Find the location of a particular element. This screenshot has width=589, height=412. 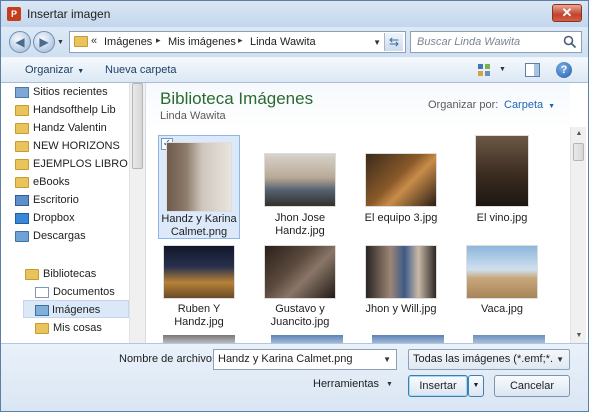

scroll-up-arrow: ▲ is located at coordinates (579, 134).